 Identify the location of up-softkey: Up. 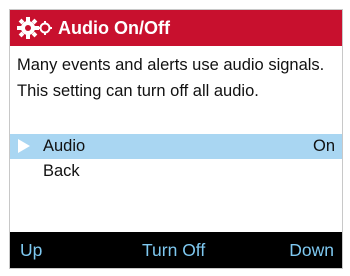
(31, 250).